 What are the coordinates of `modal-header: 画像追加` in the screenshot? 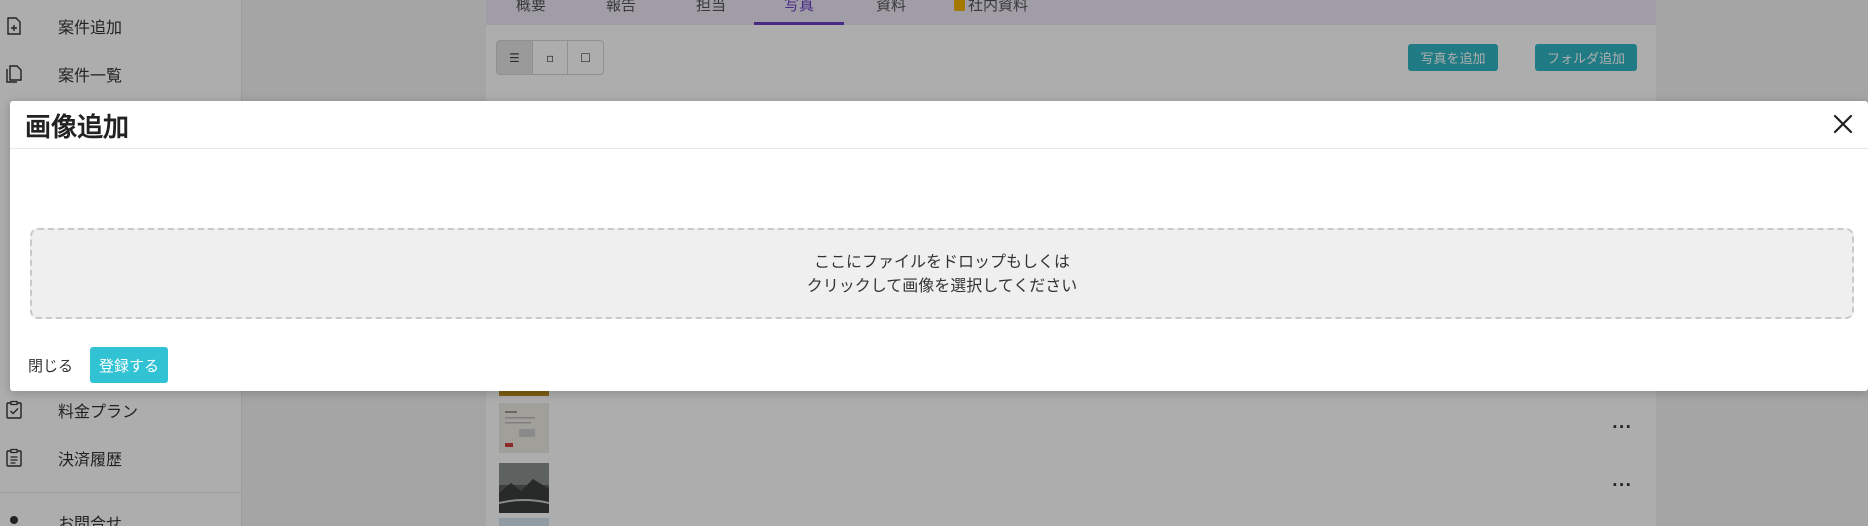 It's located at (939, 125).